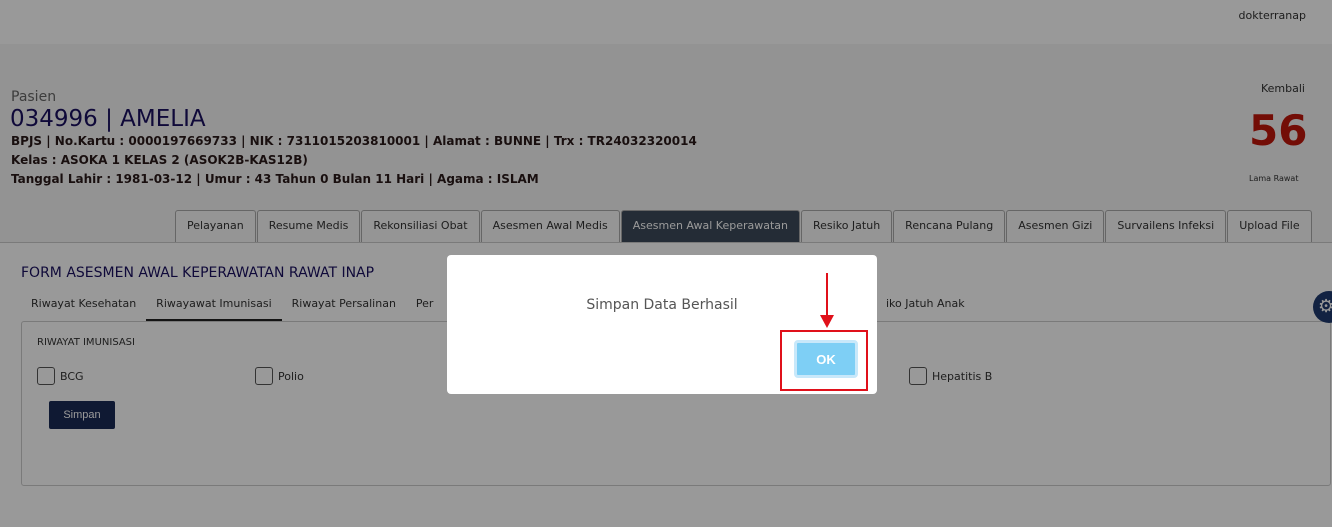 This screenshot has height=527, width=1332. What do you see at coordinates (662, 305) in the screenshot?
I see `dialog-message: Simpan Data Berhasil` at bounding box center [662, 305].